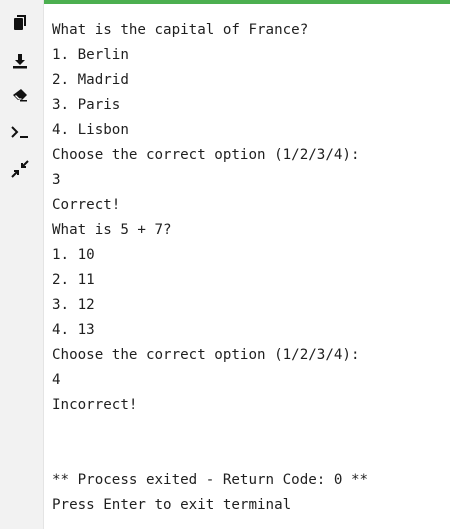  What do you see at coordinates (90, 80) in the screenshot?
I see `terminal-line: 2. Madrid` at bounding box center [90, 80].